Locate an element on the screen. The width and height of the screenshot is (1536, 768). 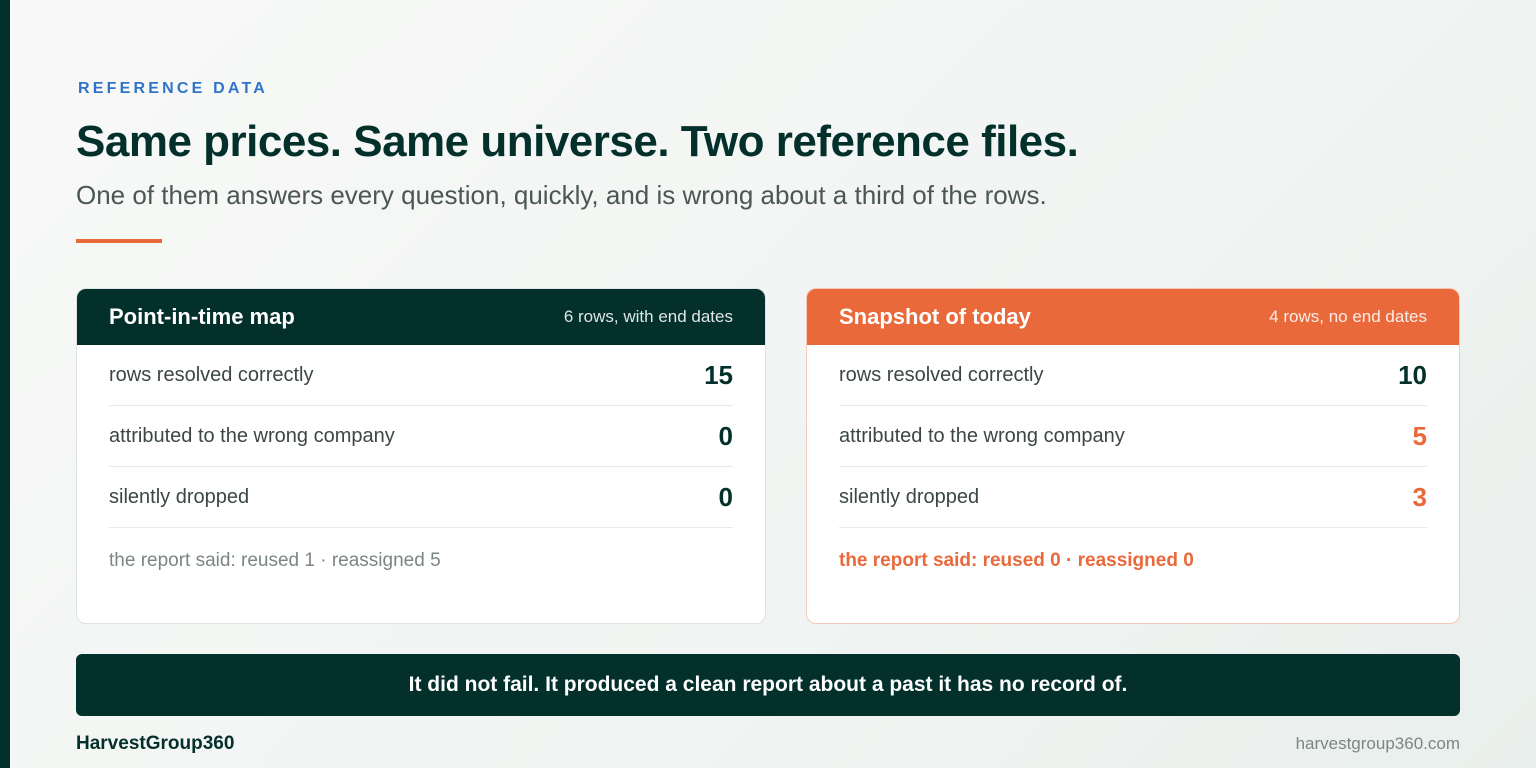
card-title: Point-in-time map is located at coordinates (202, 316).